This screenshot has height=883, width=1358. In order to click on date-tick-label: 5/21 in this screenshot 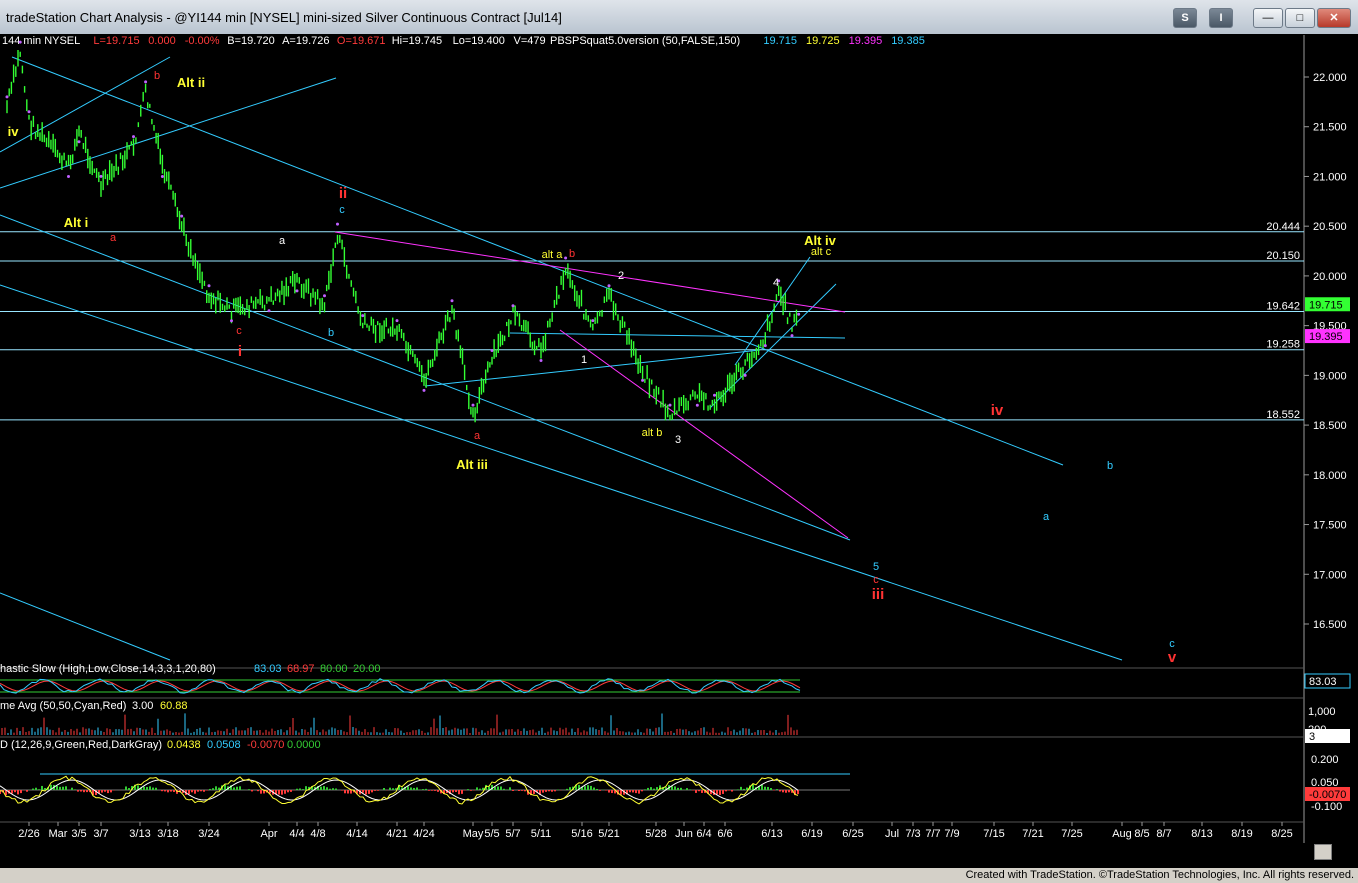, I will do `click(608, 834)`.